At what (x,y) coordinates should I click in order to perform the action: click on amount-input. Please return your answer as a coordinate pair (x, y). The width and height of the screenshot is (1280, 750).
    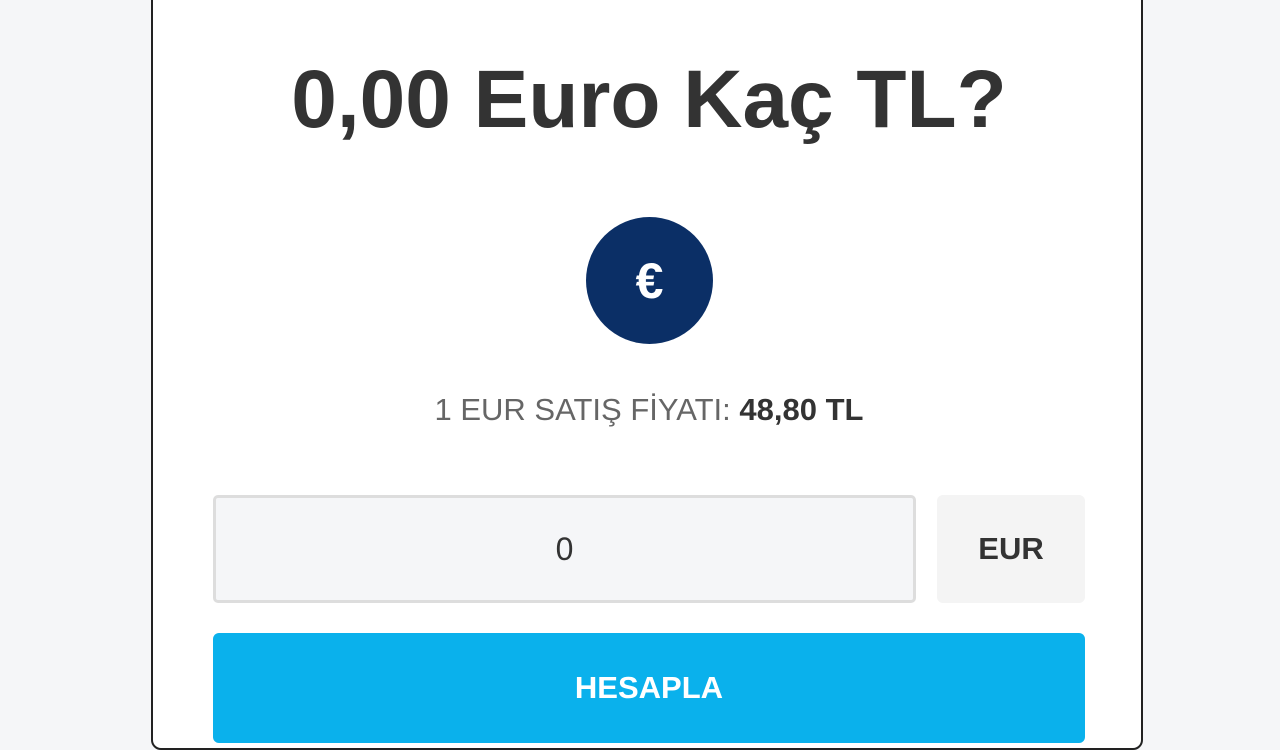
    Looking at the image, I should click on (564, 549).